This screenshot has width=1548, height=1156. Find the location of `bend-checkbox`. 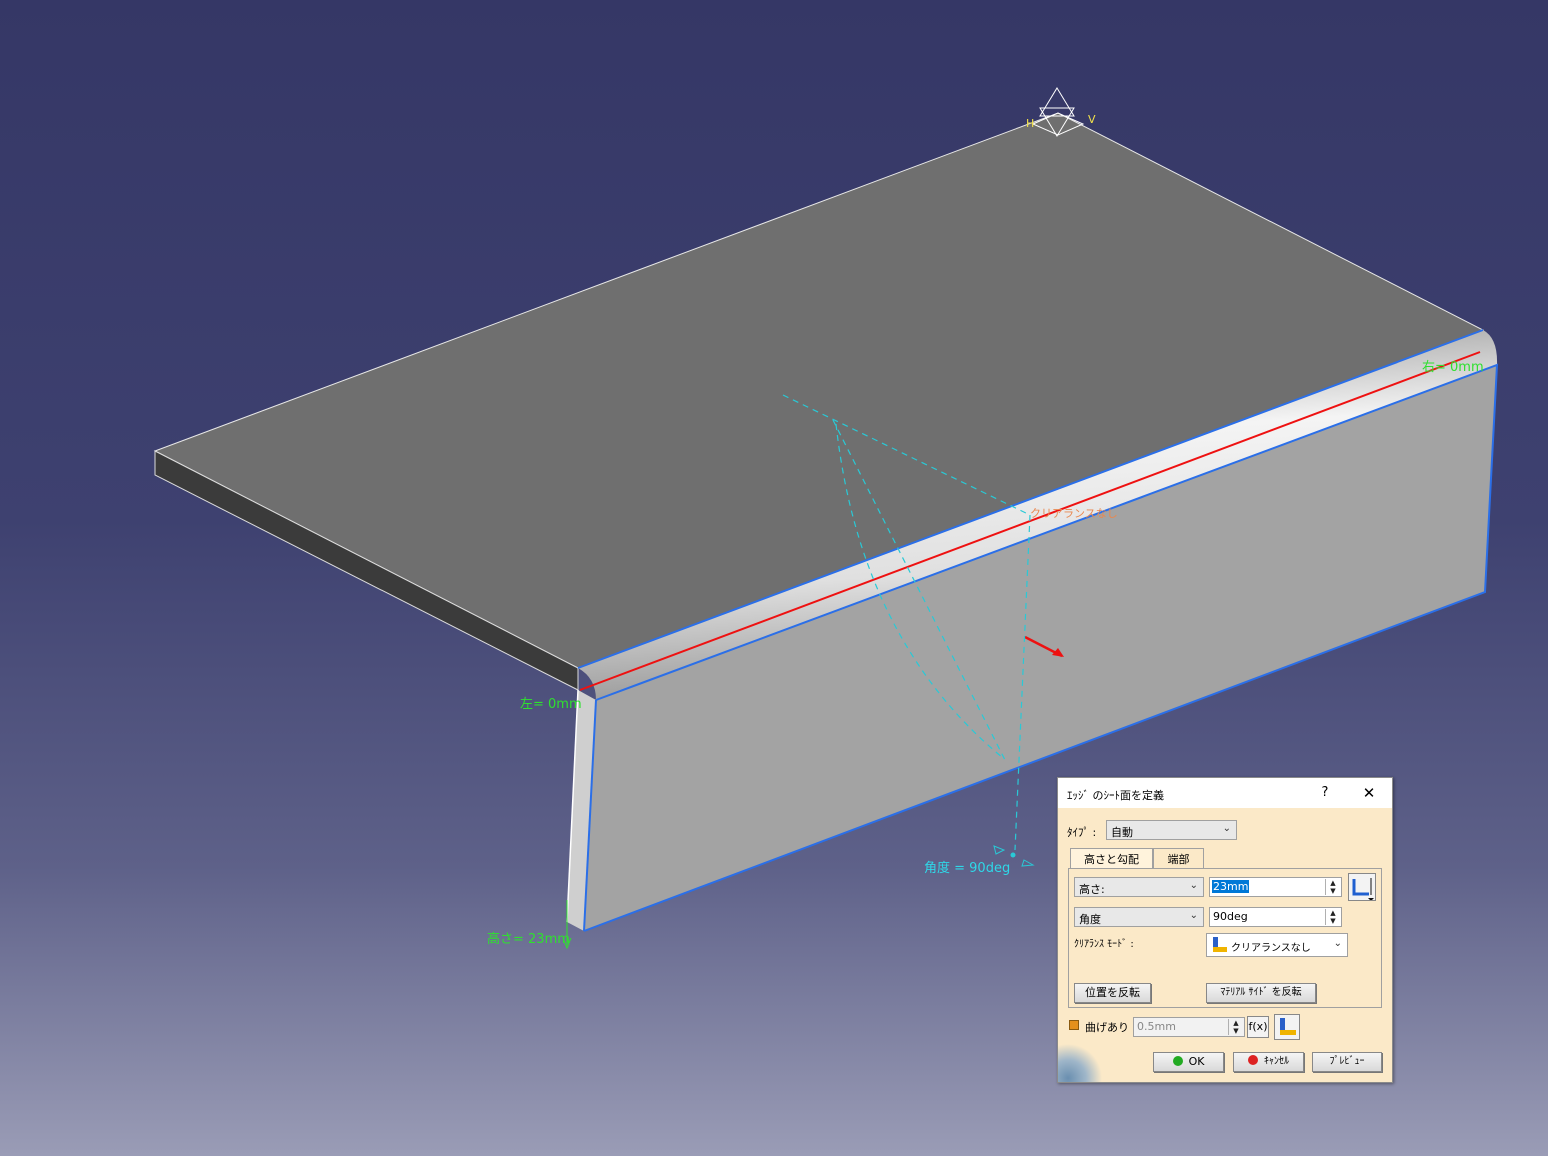

bend-checkbox is located at coordinates (1074, 1025).